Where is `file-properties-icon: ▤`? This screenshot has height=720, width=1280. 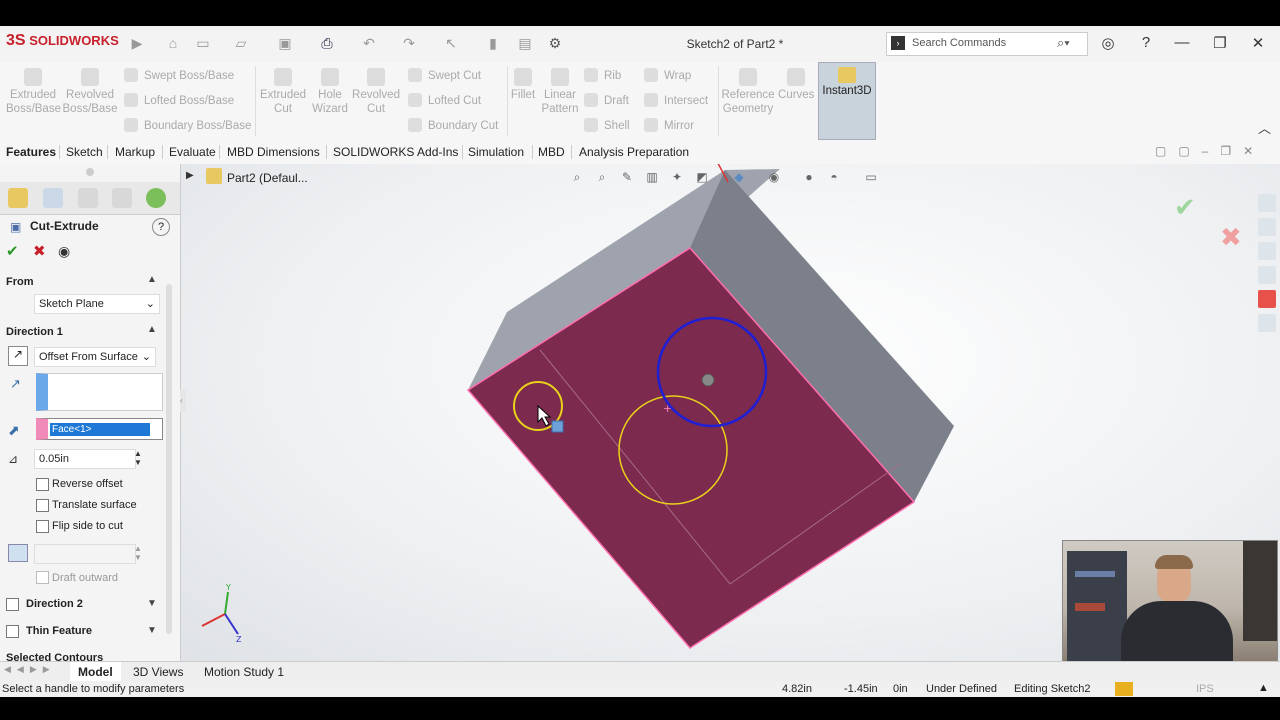
file-properties-icon: ▤ is located at coordinates (525, 43).